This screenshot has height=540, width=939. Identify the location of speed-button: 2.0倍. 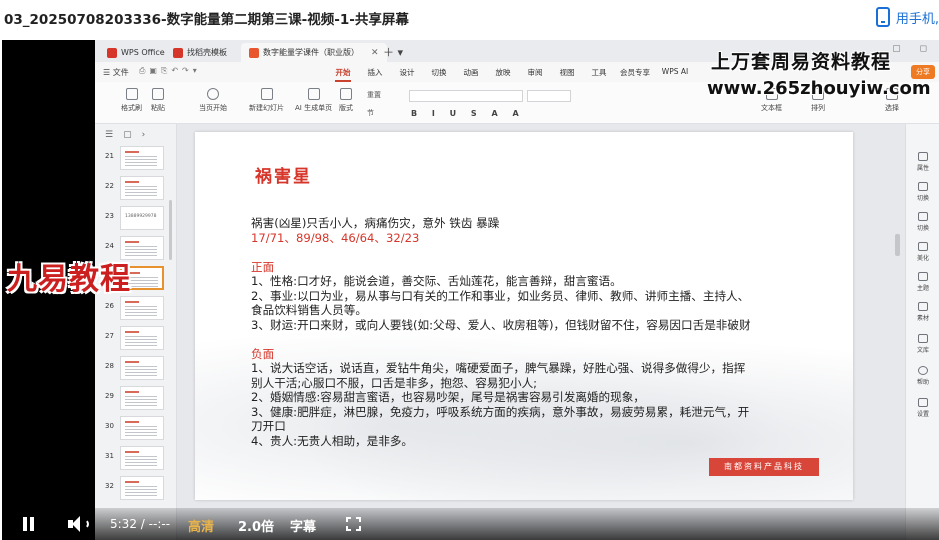
(256, 525).